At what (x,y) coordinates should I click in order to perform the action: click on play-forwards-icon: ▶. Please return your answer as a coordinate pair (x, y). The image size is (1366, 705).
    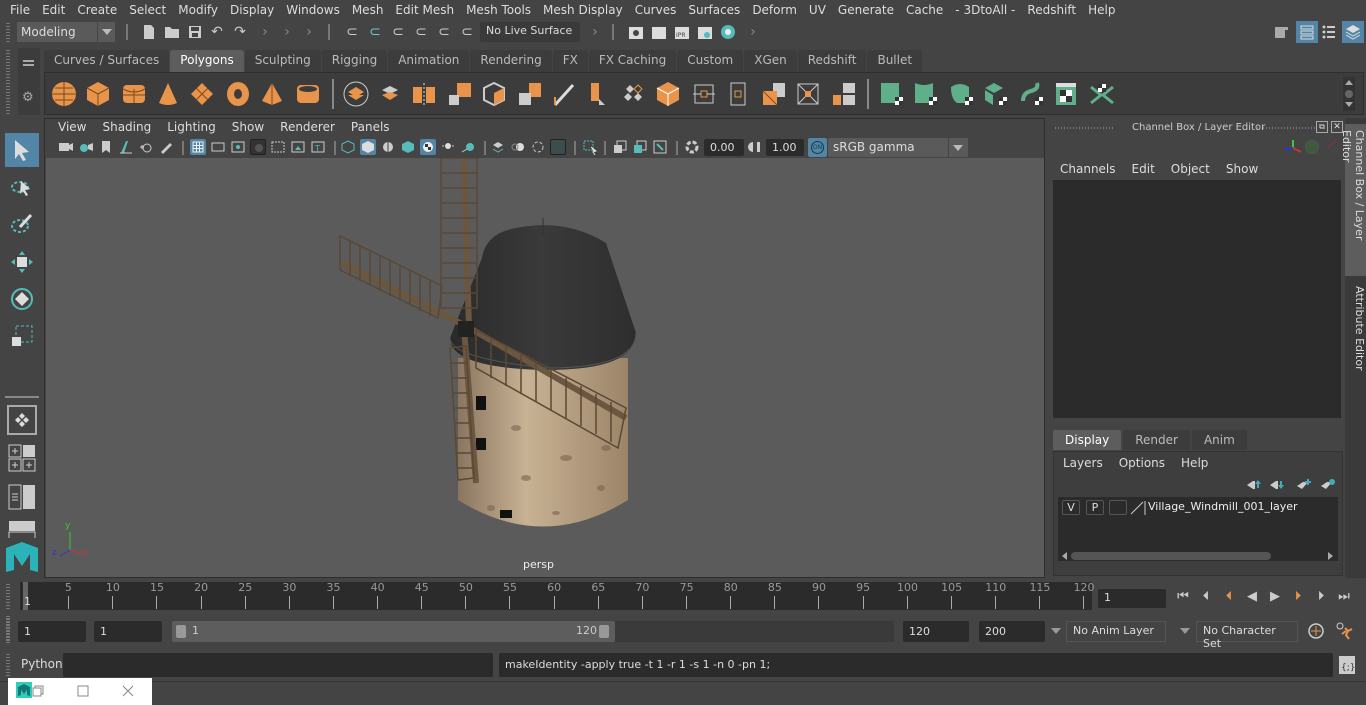
    Looking at the image, I should click on (1275, 596).